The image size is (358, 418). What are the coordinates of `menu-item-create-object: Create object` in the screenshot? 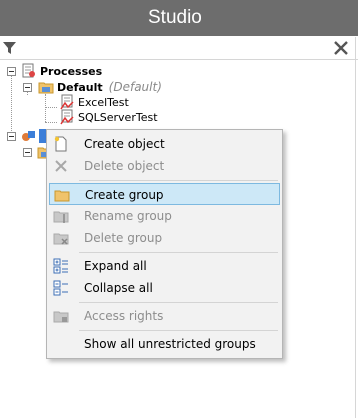 It's located at (164, 144).